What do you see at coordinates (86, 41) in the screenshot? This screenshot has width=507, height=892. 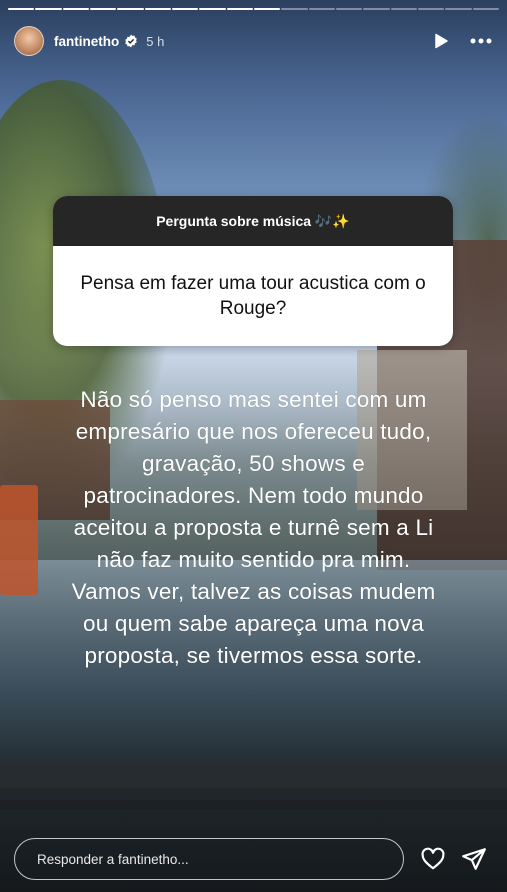 I see `username: fantinetho` at bounding box center [86, 41].